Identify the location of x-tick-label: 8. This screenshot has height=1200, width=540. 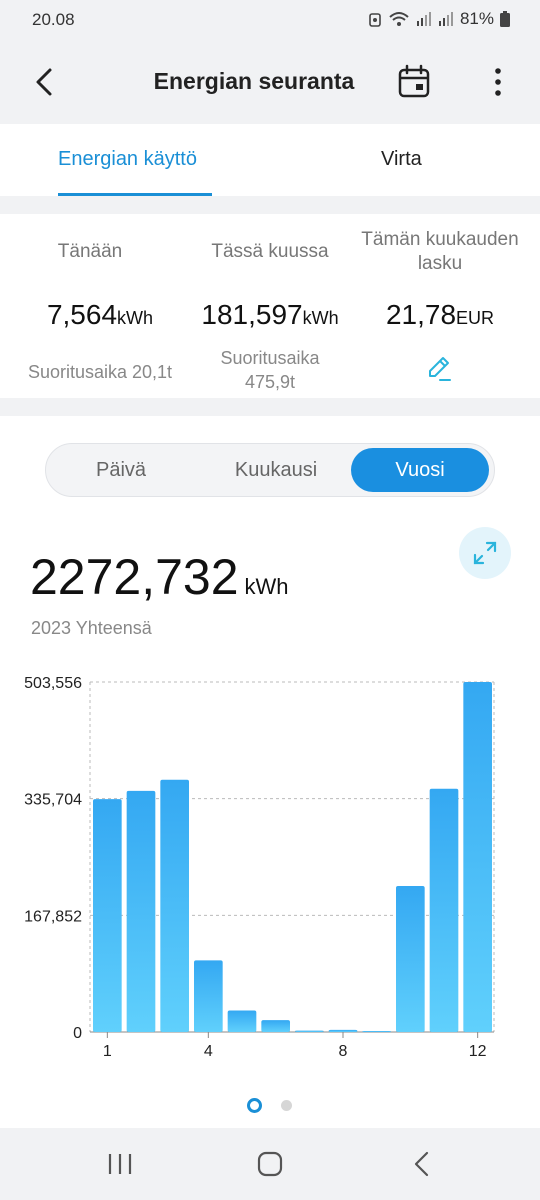
(343, 1051).